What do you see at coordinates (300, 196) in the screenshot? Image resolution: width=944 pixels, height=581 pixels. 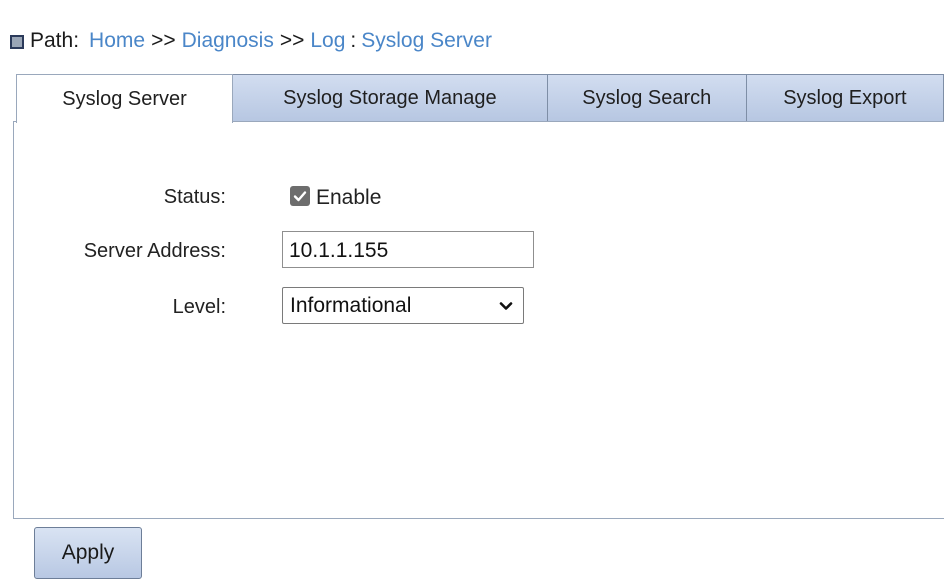 I see `checkbox-checked-icon` at bounding box center [300, 196].